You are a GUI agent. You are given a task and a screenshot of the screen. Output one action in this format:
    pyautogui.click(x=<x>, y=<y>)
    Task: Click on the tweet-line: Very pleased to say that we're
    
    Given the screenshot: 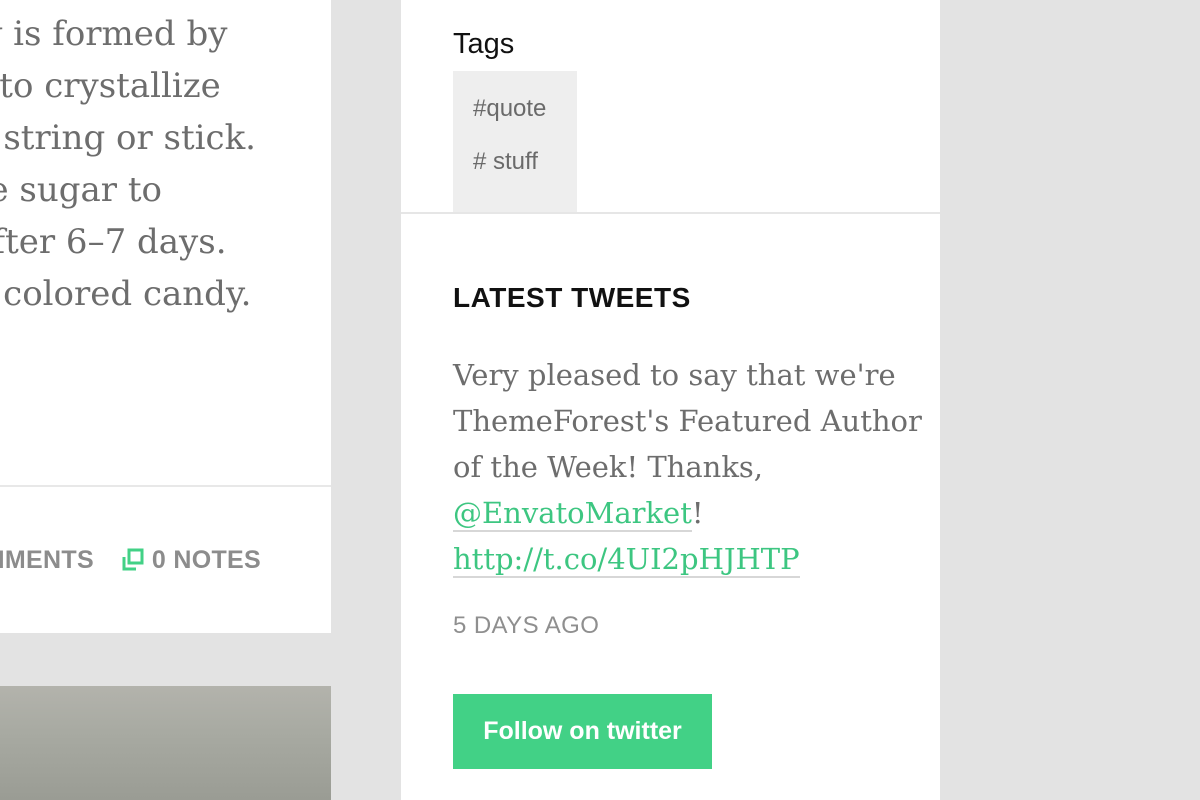 What is the action you would take?
    pyautogui.click(x=674, y=375)
    